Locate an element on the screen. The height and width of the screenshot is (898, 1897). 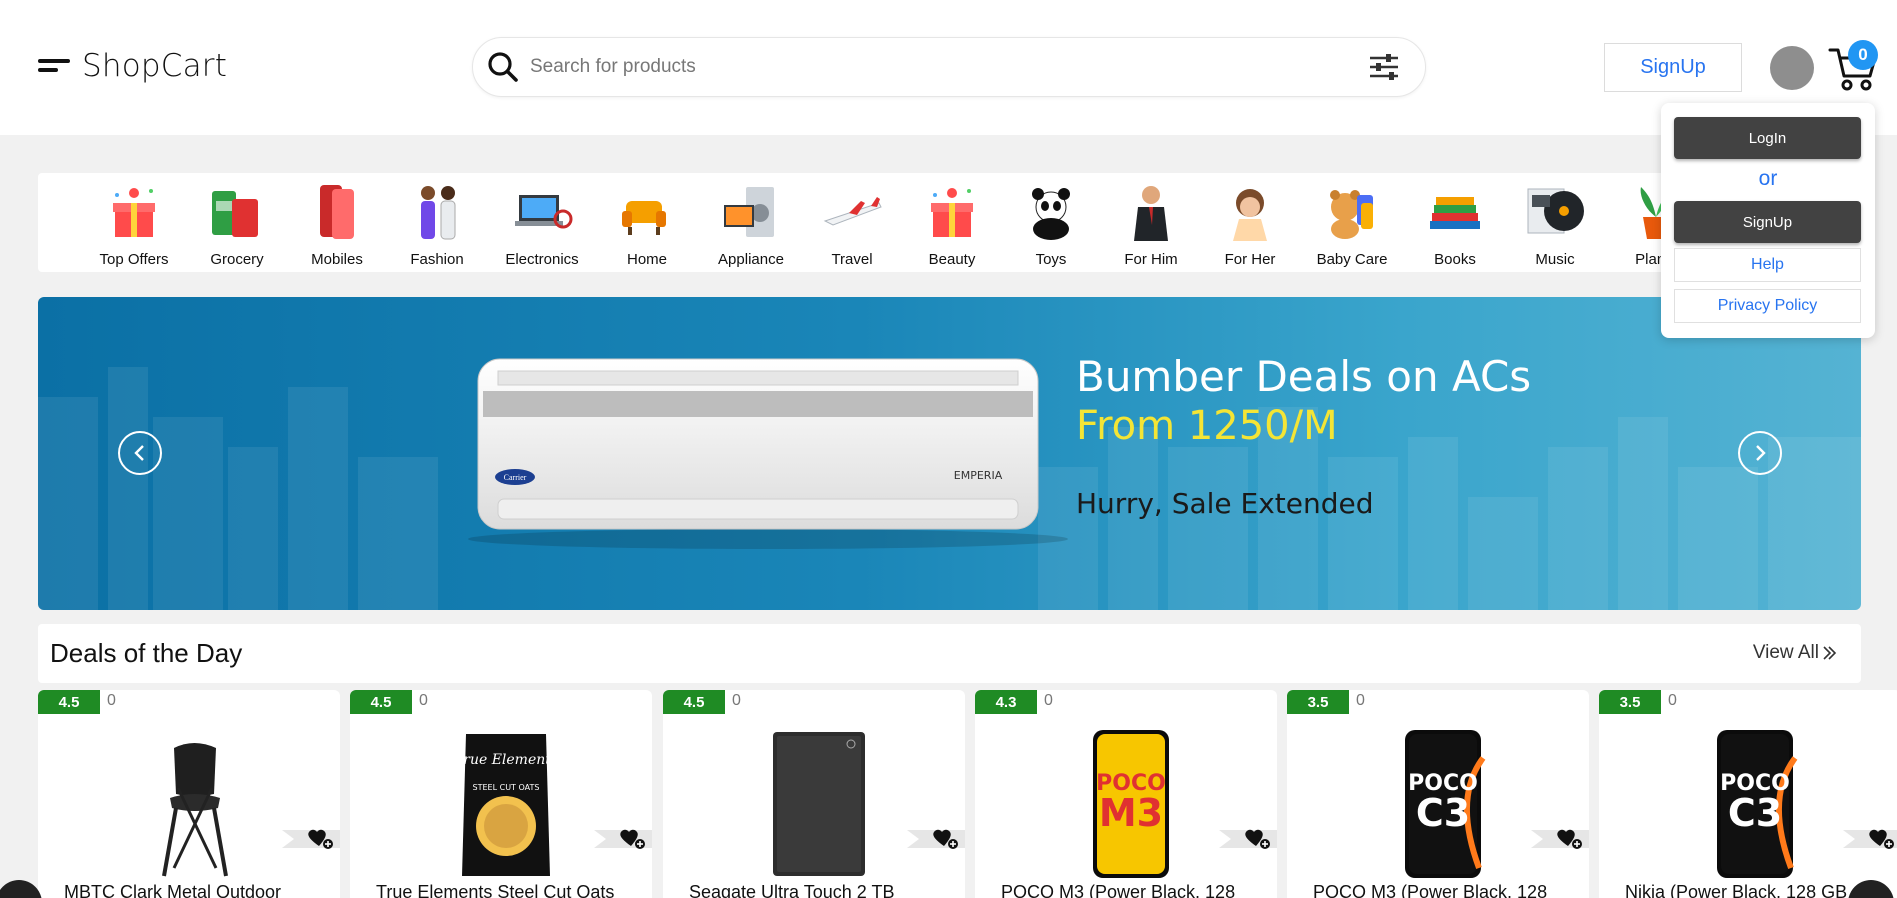
category-label: Mobiles is located at coordinates (337, 259).